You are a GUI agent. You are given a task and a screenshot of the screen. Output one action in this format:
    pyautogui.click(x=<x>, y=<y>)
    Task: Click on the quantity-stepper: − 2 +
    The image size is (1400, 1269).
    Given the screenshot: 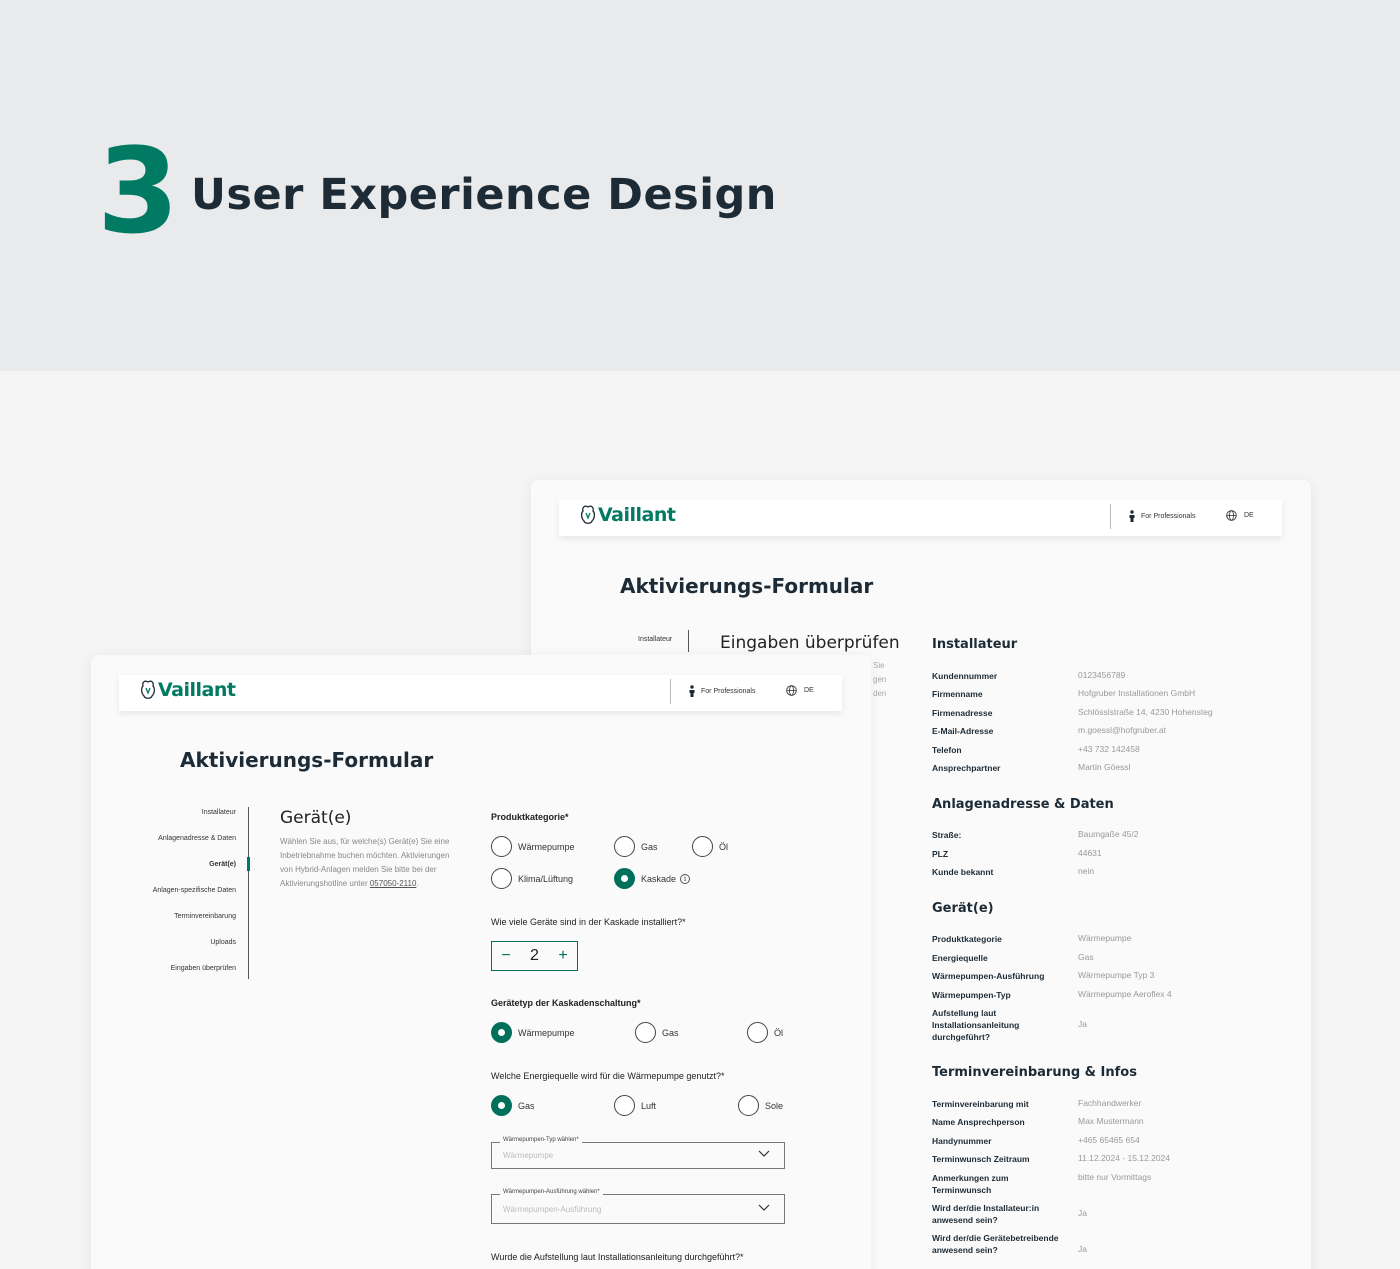 What is the action you would take?
    pyautogui.click(x=534, y=956)
    